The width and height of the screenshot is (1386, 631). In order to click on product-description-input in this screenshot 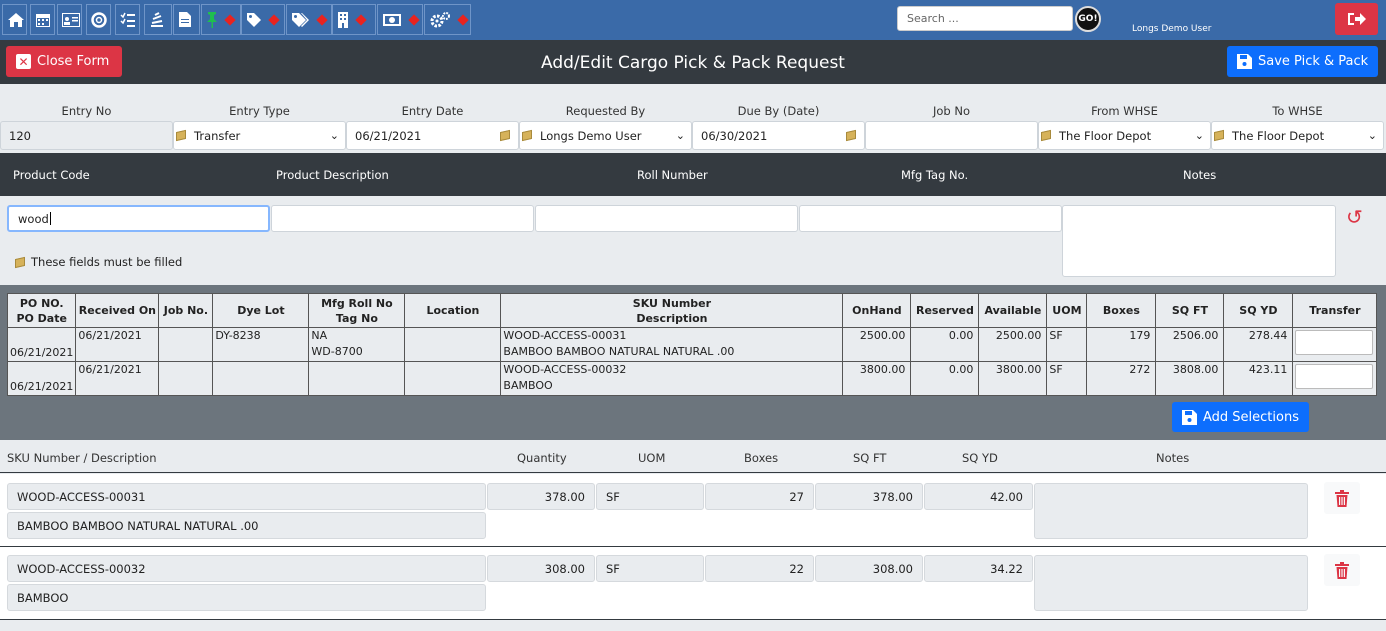, I will do `click(402, 218)`.